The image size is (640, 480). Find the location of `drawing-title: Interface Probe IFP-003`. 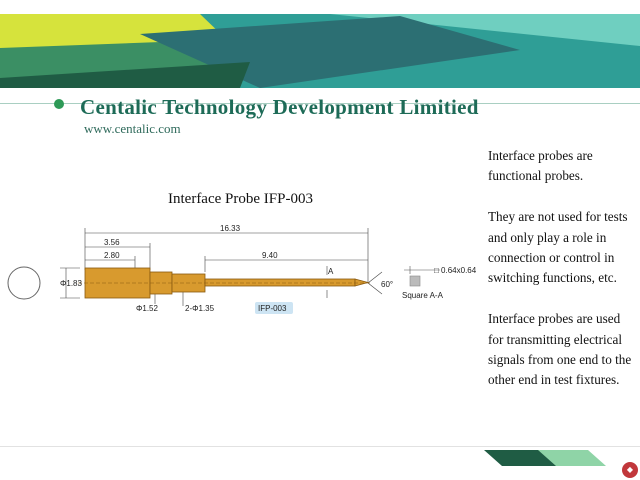

drawing-title: Interface Probe IFP-003 is located at coordinates (240, 199).